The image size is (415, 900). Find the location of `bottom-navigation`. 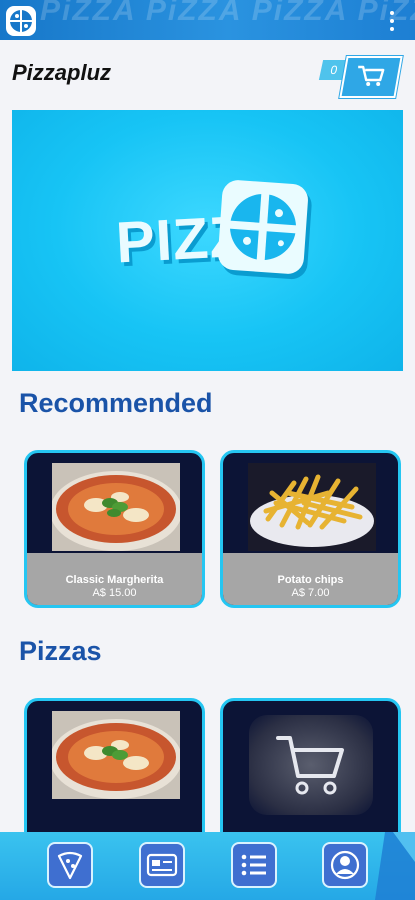

bottom-navigation is located at coordinates (207, 866).